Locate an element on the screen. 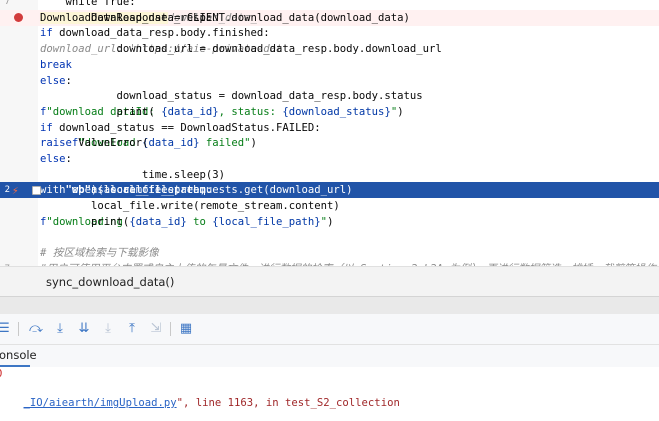  code-line: if download_data_resp.body.finished: is located at coordinates (329, 33).